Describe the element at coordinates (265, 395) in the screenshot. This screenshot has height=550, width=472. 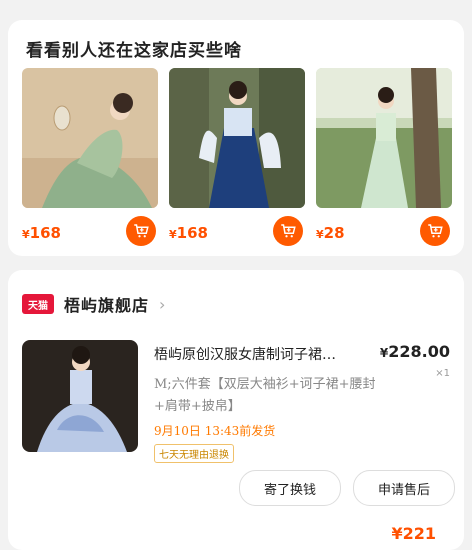
I see `order-spec: M;六件套【双层大袖衫+诃子裙+腰封+肩带+披帛】` at that location.